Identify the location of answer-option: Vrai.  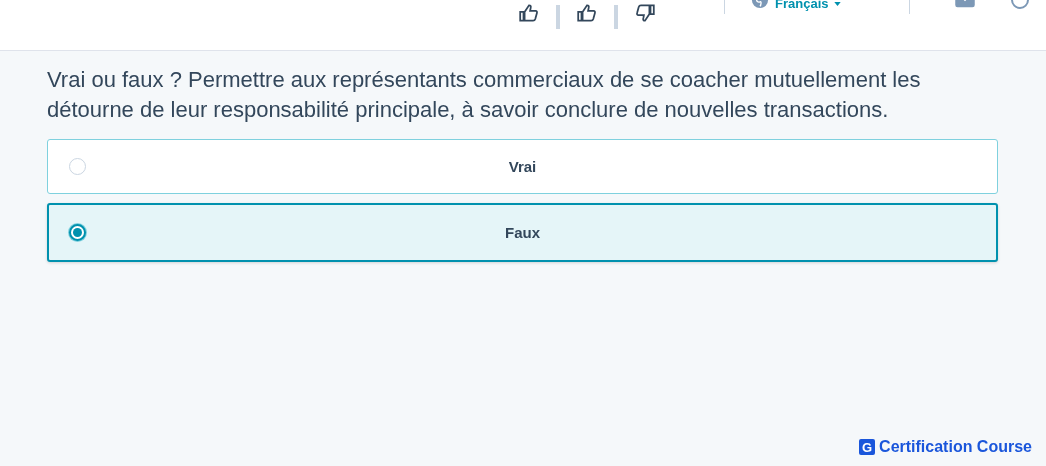
(522, 166).